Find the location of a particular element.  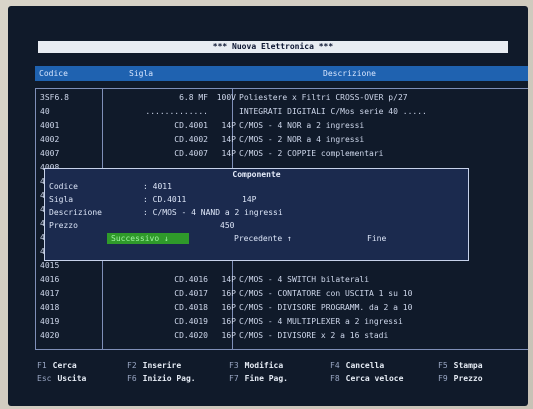

fkey-f1: F1 Cerca is located at coordinates (57, 366).